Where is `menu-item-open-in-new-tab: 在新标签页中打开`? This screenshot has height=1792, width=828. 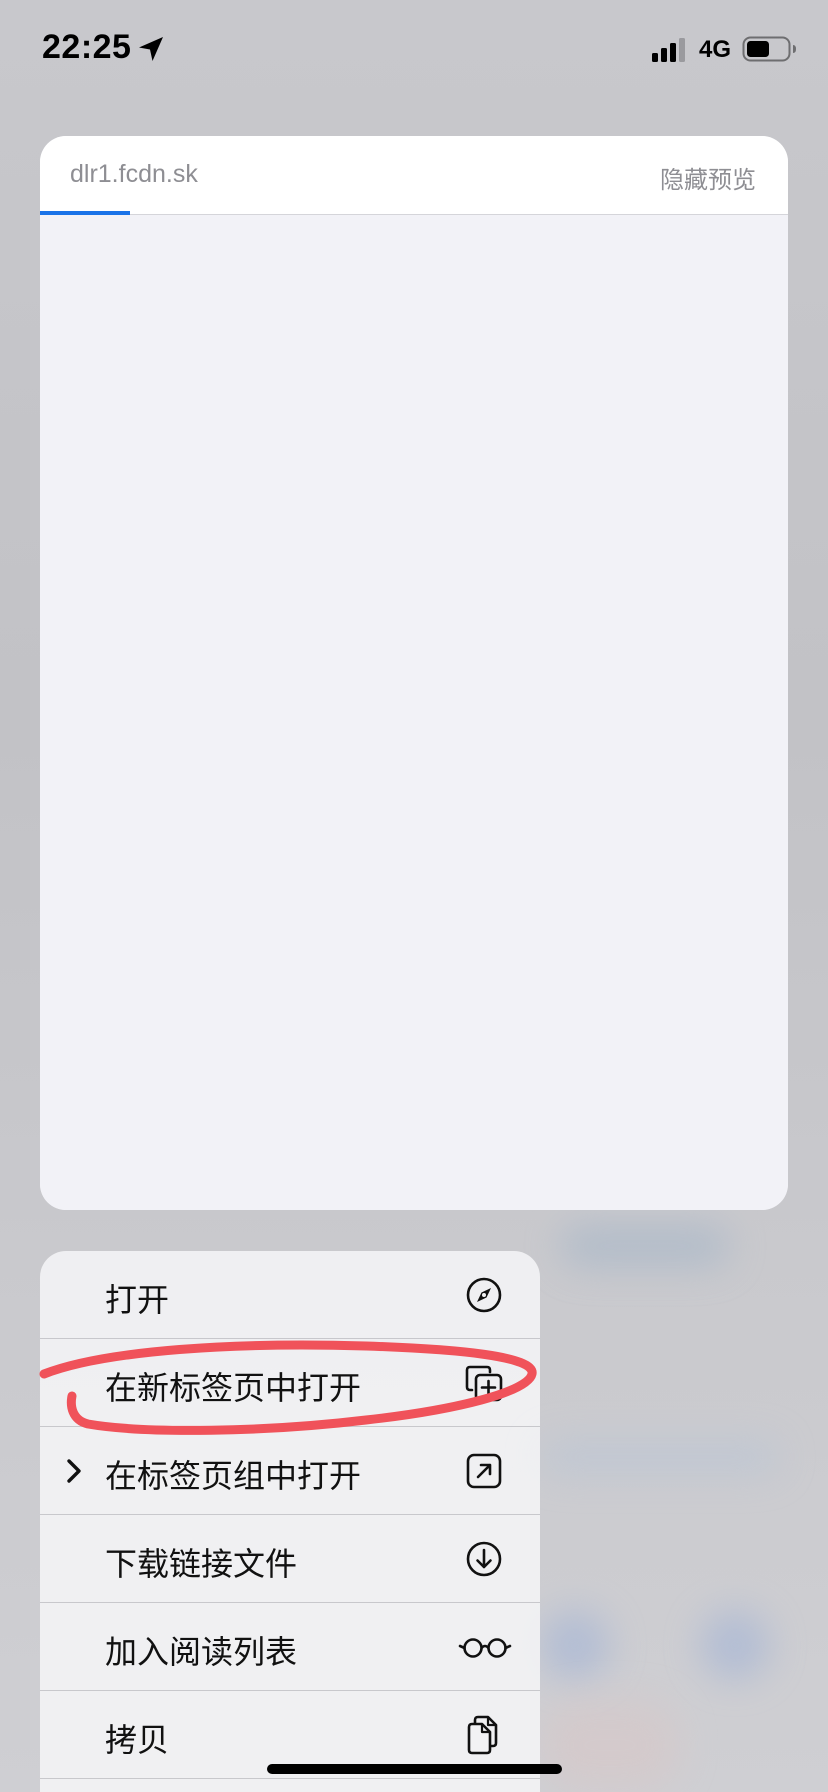
menu-item-open-in-new-tab: 在新标签页中打开 is located at coordinates (290, 1383).